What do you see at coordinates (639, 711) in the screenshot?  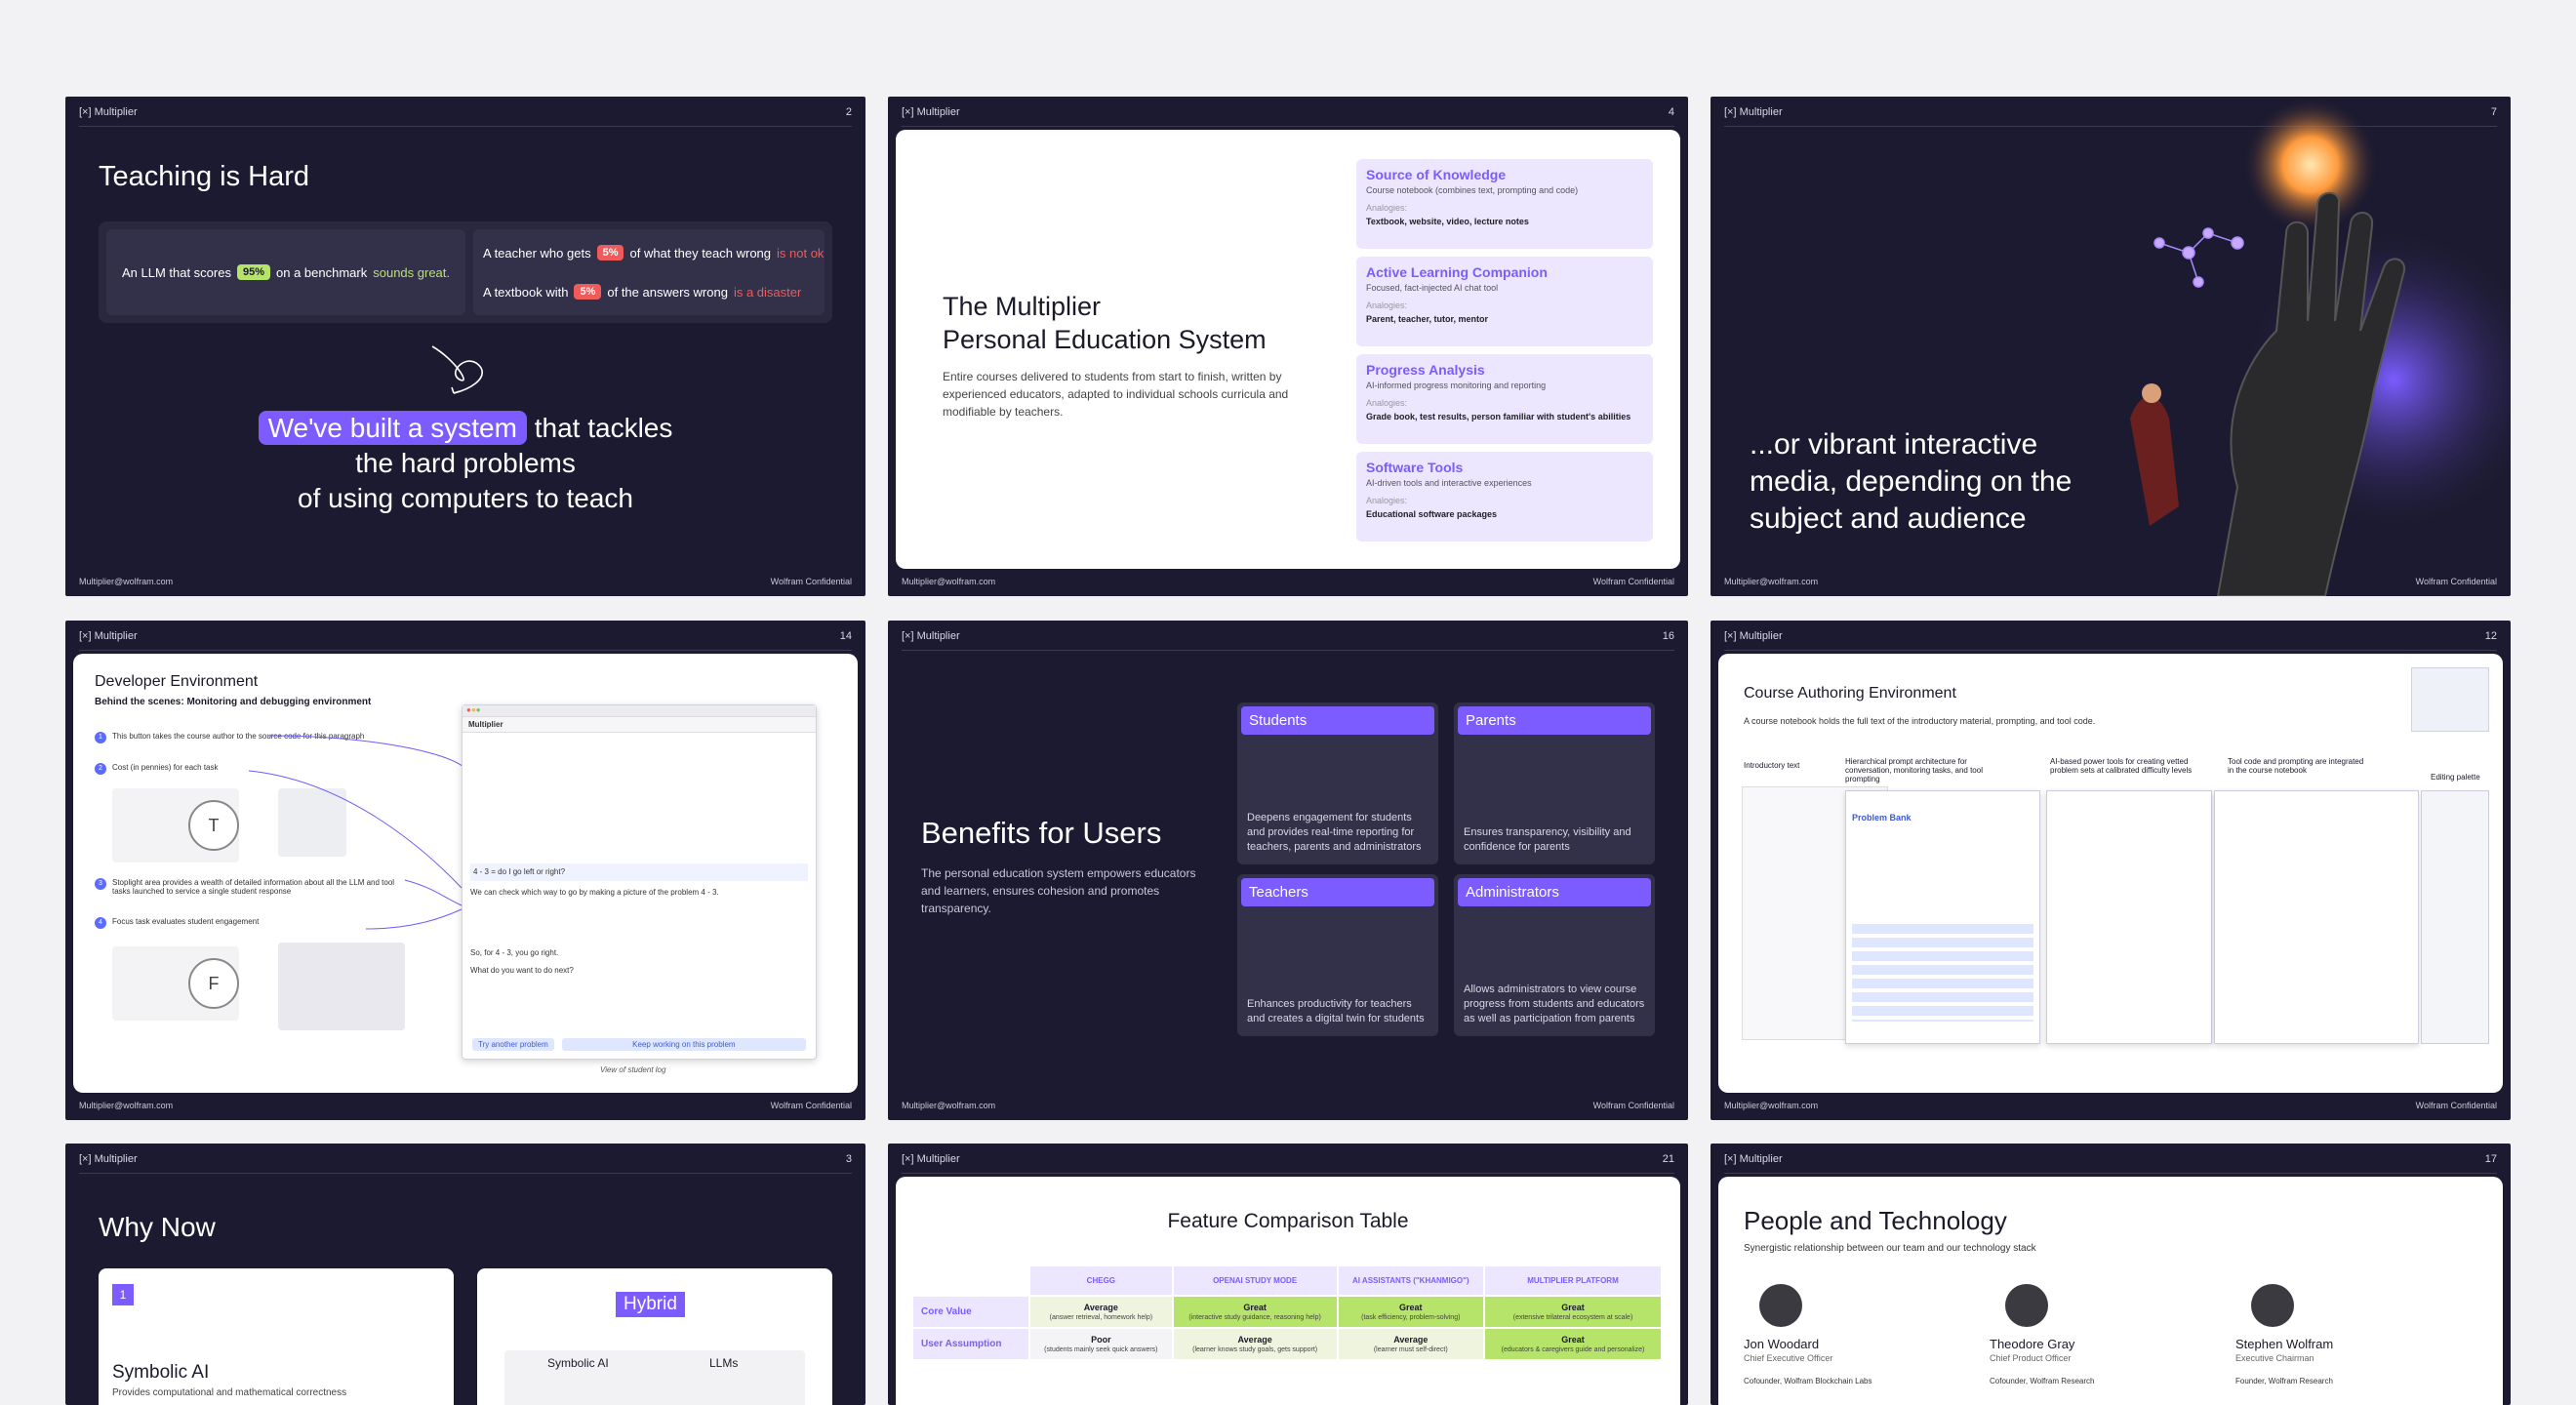 I see `window-titlebar: ●●●` at bounding box center [639, 711].